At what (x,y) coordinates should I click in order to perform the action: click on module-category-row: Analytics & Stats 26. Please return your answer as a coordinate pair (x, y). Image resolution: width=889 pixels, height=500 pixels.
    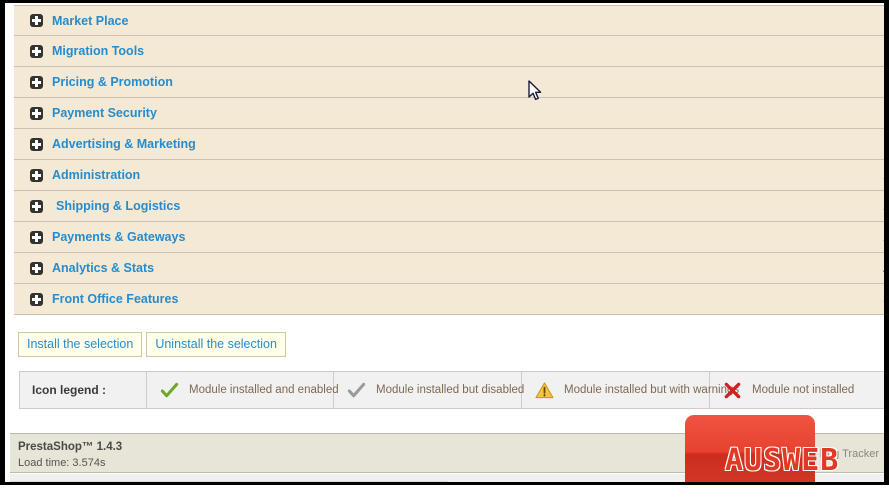
    Looking at the image, I should click on (449, 268).